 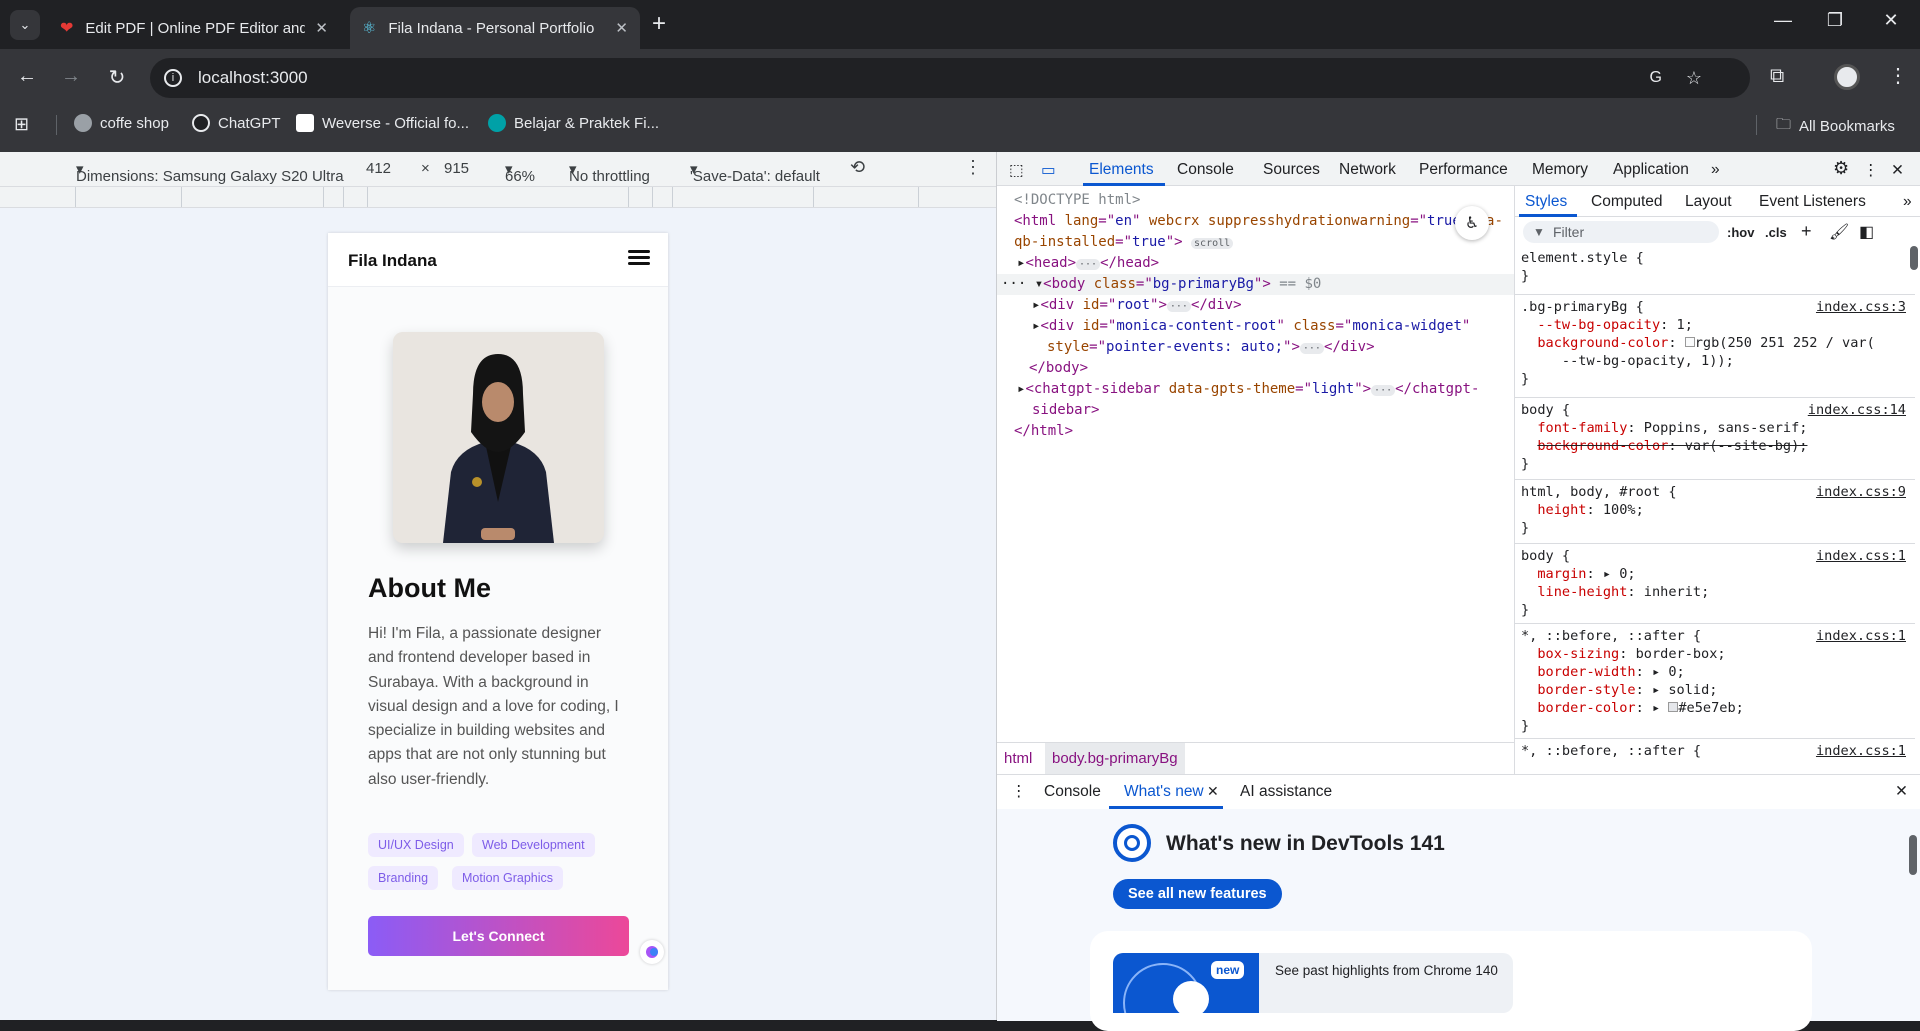 What do you see at coordinates (1164, 792) in the screenshot?
I see `drawer-tab-whats-new: What's new` at bounding box center [1164, 792].